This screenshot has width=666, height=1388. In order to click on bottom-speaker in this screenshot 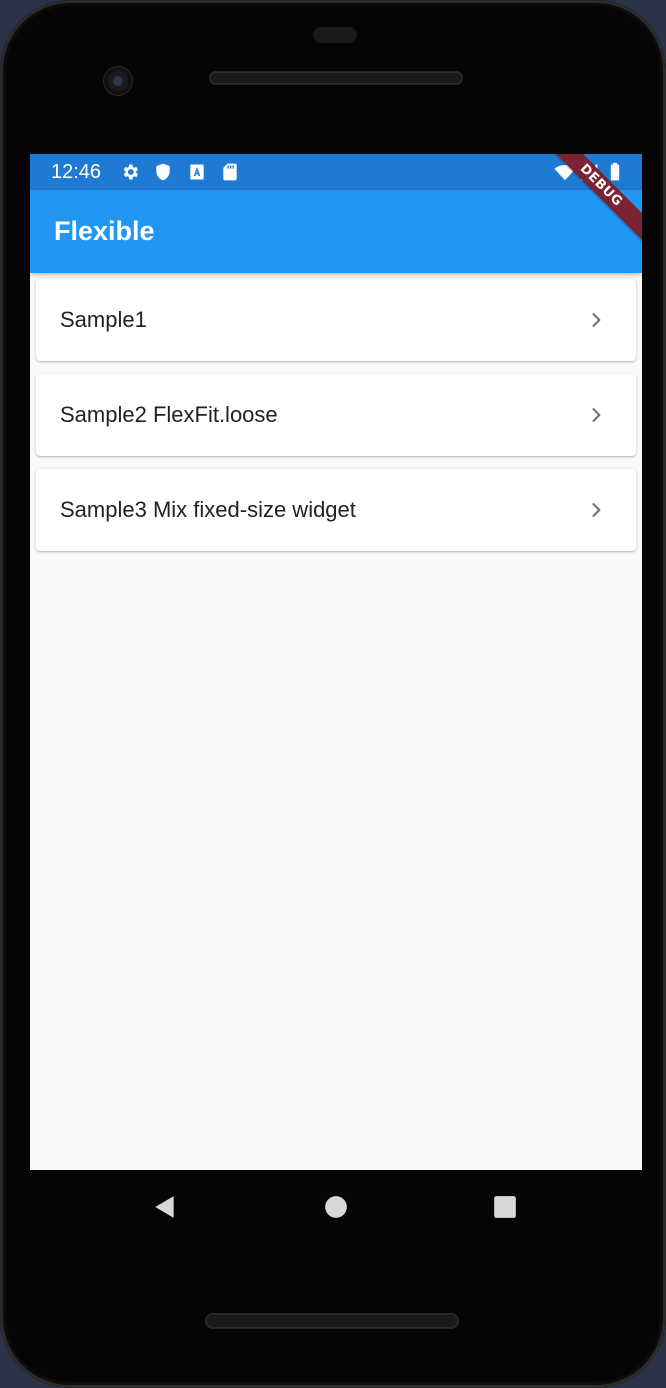, I will do `click(332, 1321)`.